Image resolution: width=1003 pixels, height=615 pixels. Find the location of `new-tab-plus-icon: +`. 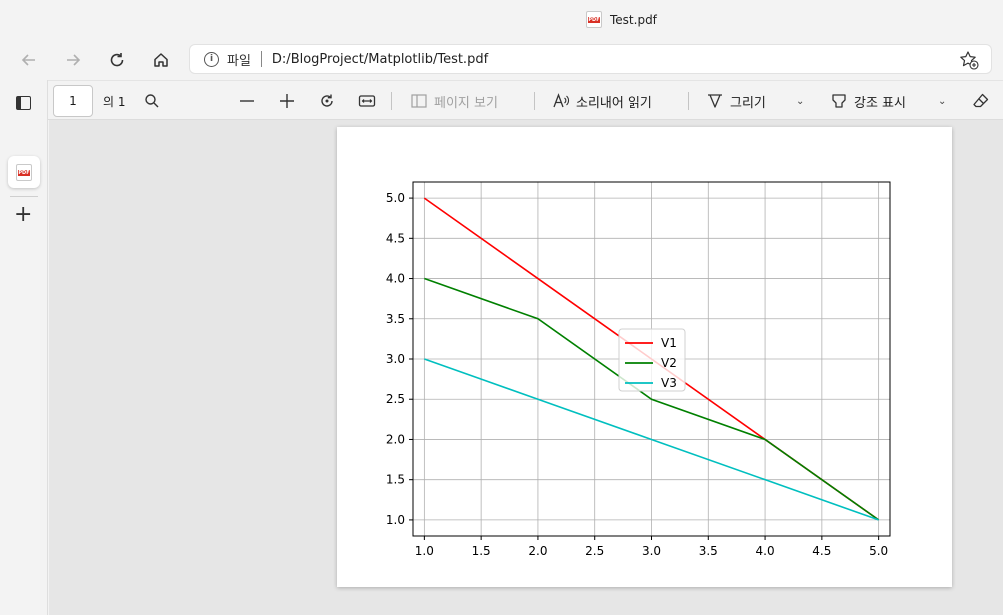

new-tab-plus-icon: + is located at coordinates (23, 215).